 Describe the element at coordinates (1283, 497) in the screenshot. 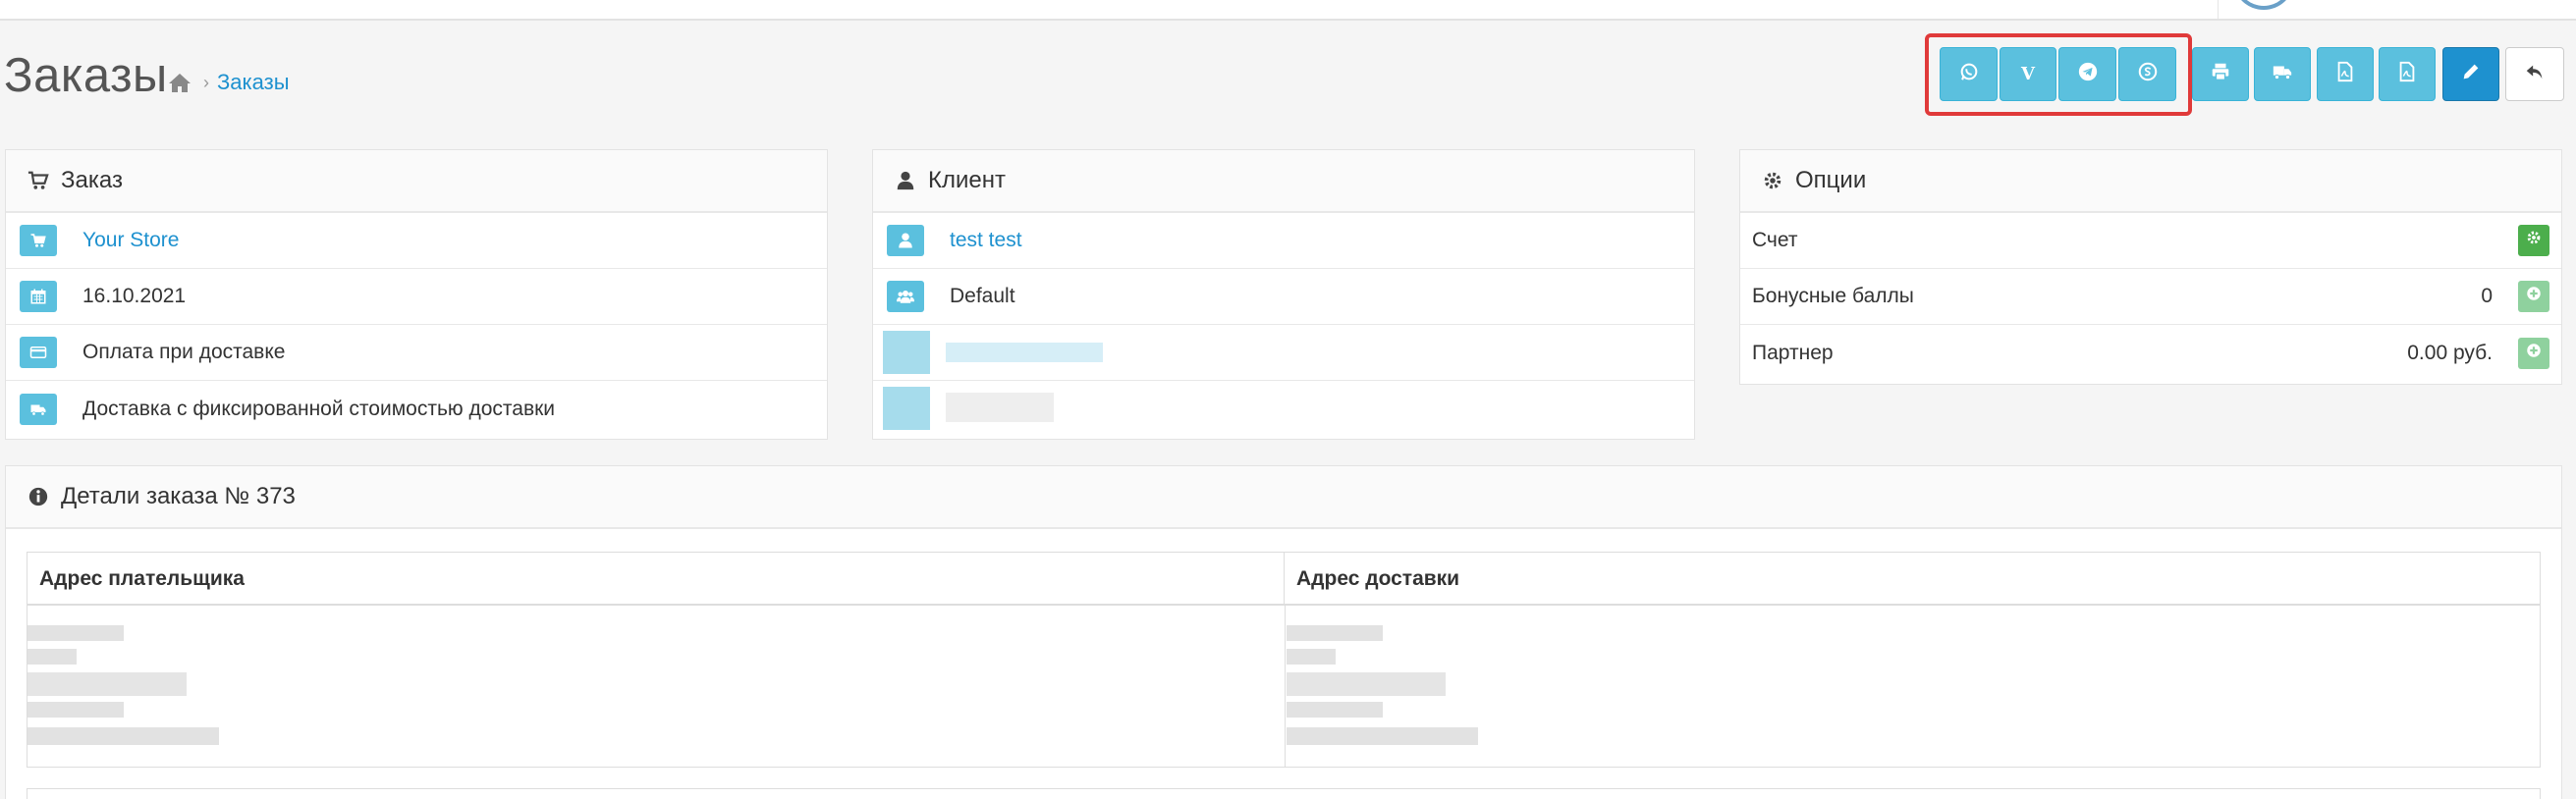

I see `order-details-heading: Детали заказа № 373` at that location.